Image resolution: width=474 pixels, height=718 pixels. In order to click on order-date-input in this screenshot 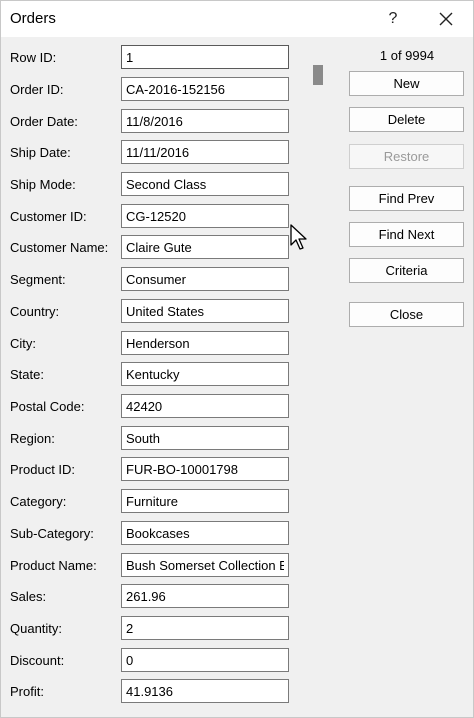, I will do `click(205, 121)`.